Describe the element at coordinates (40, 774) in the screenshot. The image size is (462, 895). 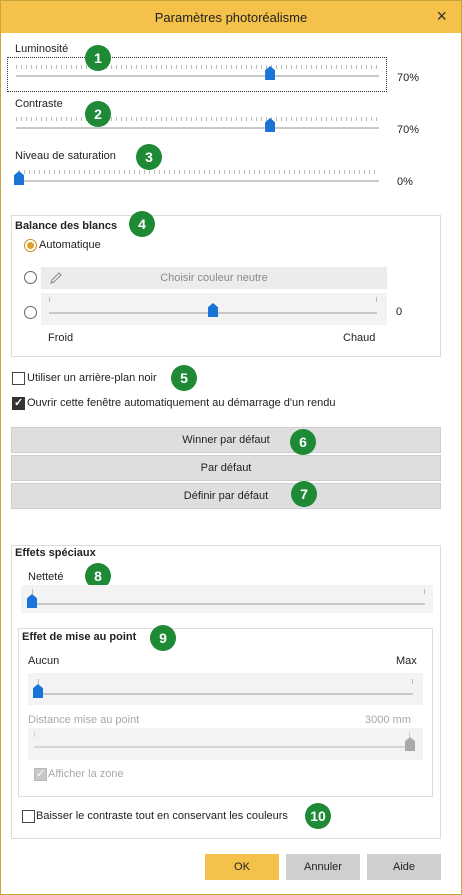
I see `show-zone-checkbox` at that location.